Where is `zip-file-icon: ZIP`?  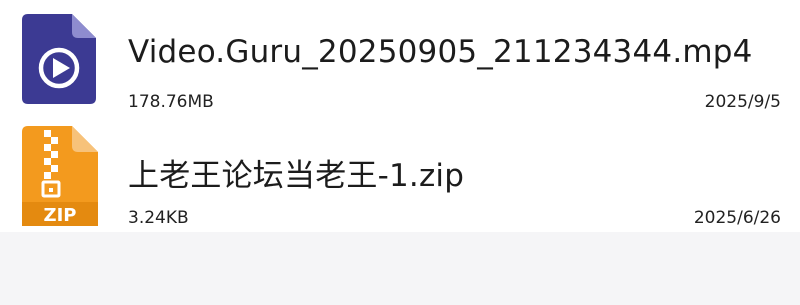
zip-file-icon: ZIP is located at coordinates (61, 180).